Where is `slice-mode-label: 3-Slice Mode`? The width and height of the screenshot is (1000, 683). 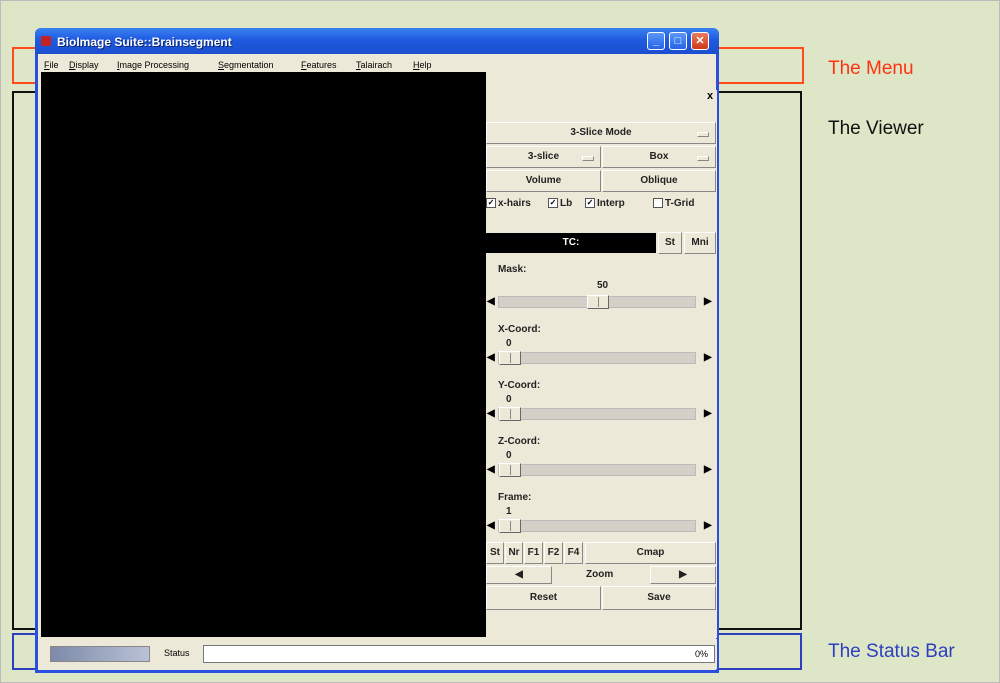 slice-mode-label: 3-Slice Mode is located at coordinates (601, 132).